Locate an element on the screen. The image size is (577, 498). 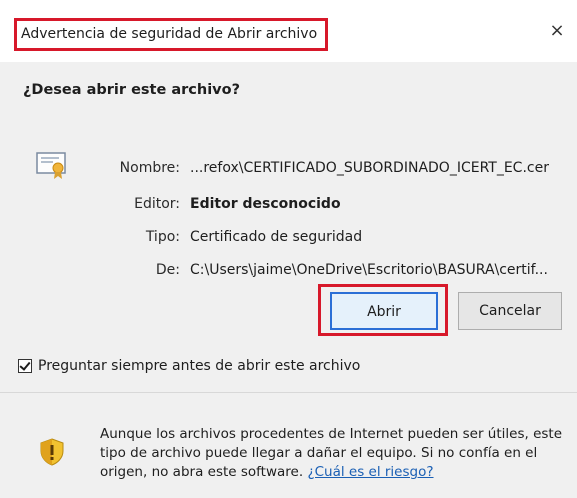
risk-link: ¿Cuál es el riesgo? is located at coordinates (370, 472).